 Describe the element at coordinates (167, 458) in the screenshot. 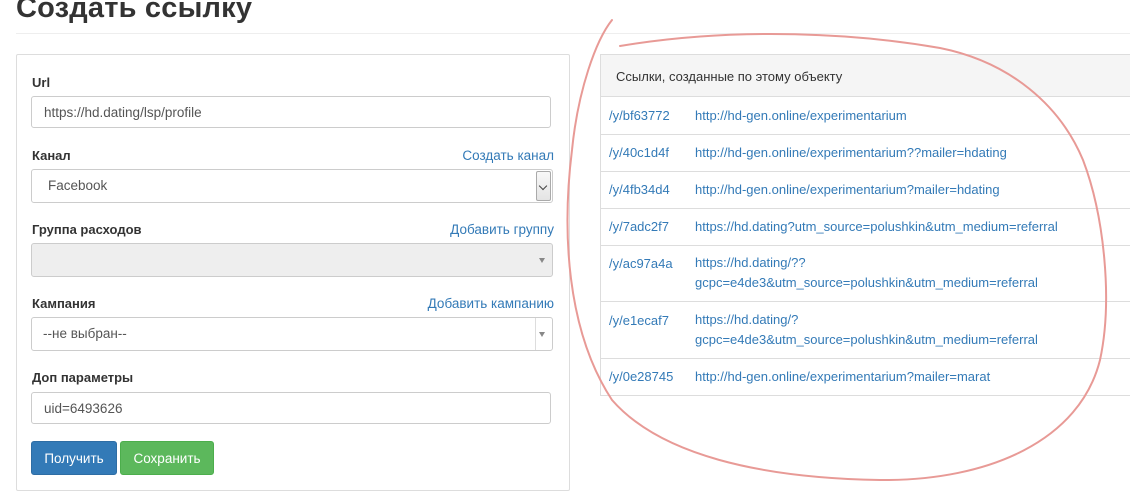

I see `save-button: Сохранить` at that location.